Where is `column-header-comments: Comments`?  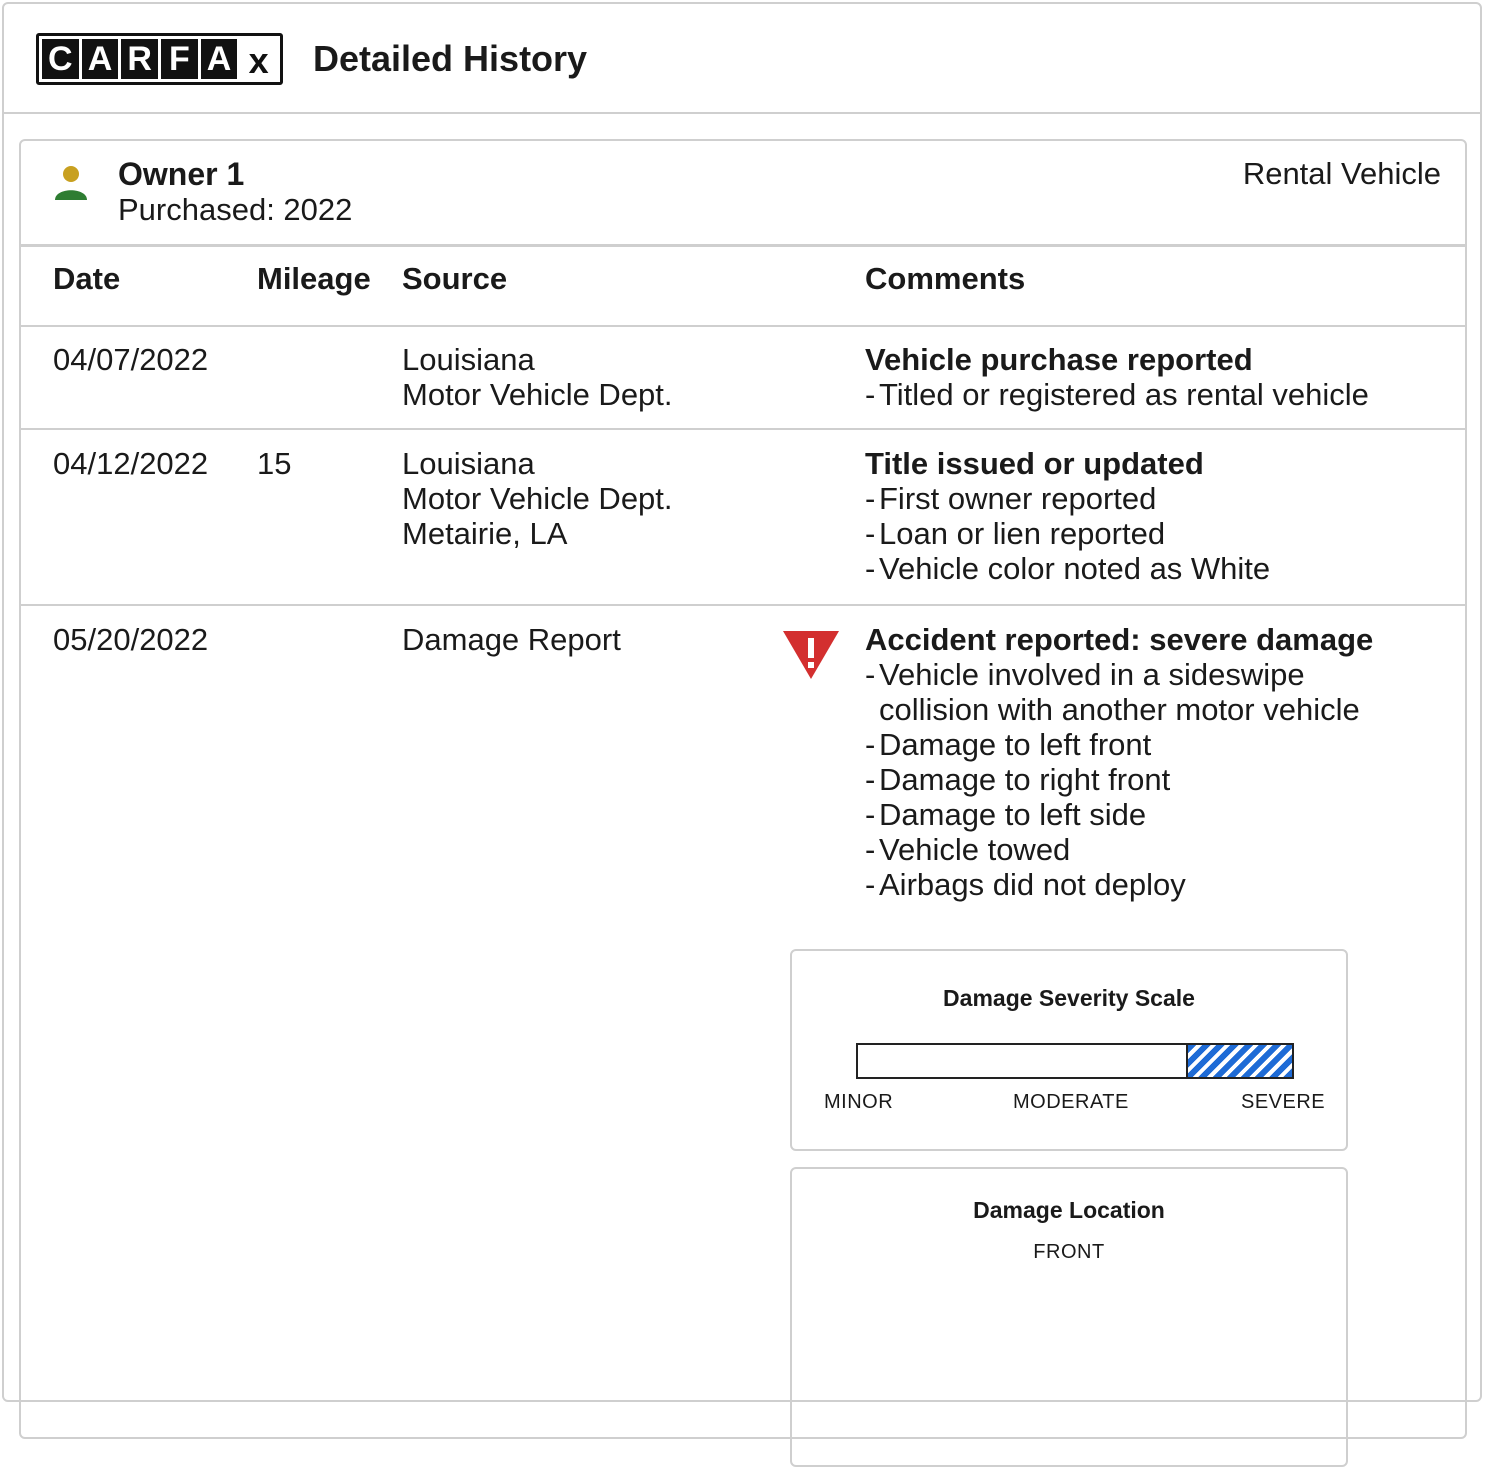
column-header-comments: Comments is located at coordinates (945, 278).